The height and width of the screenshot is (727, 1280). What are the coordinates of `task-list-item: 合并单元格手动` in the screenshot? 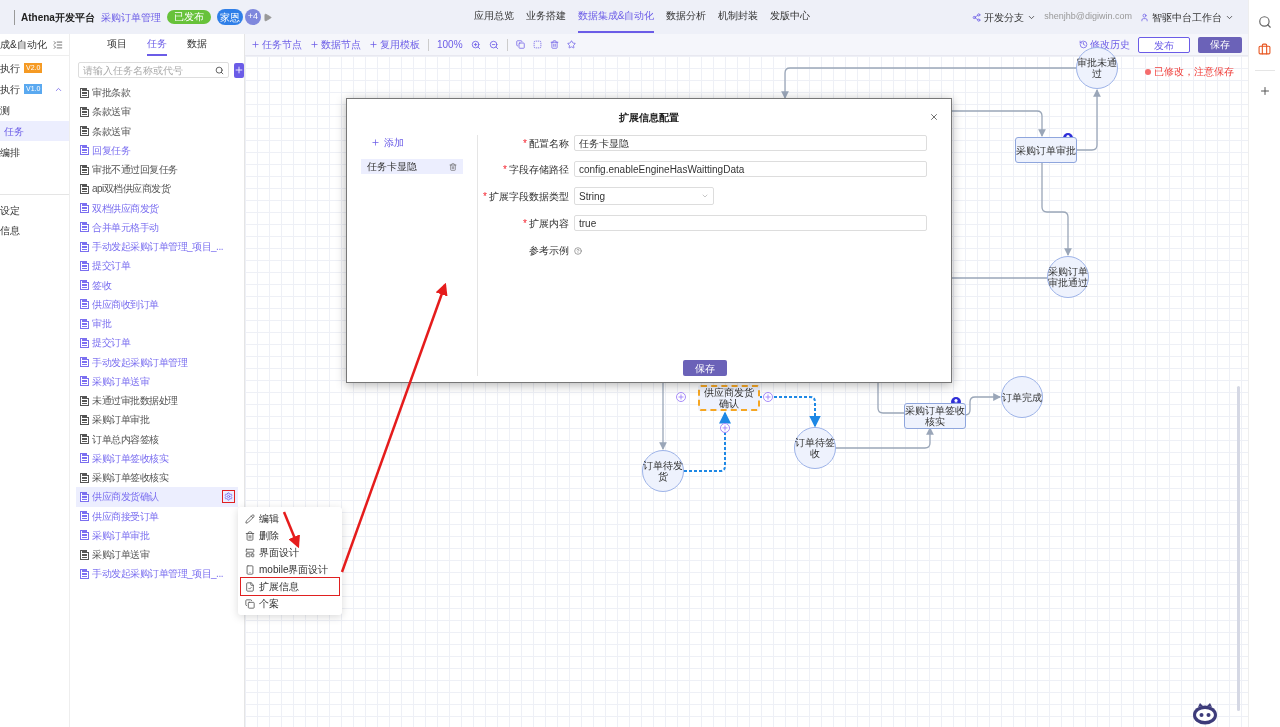 It's located at (157, 227).